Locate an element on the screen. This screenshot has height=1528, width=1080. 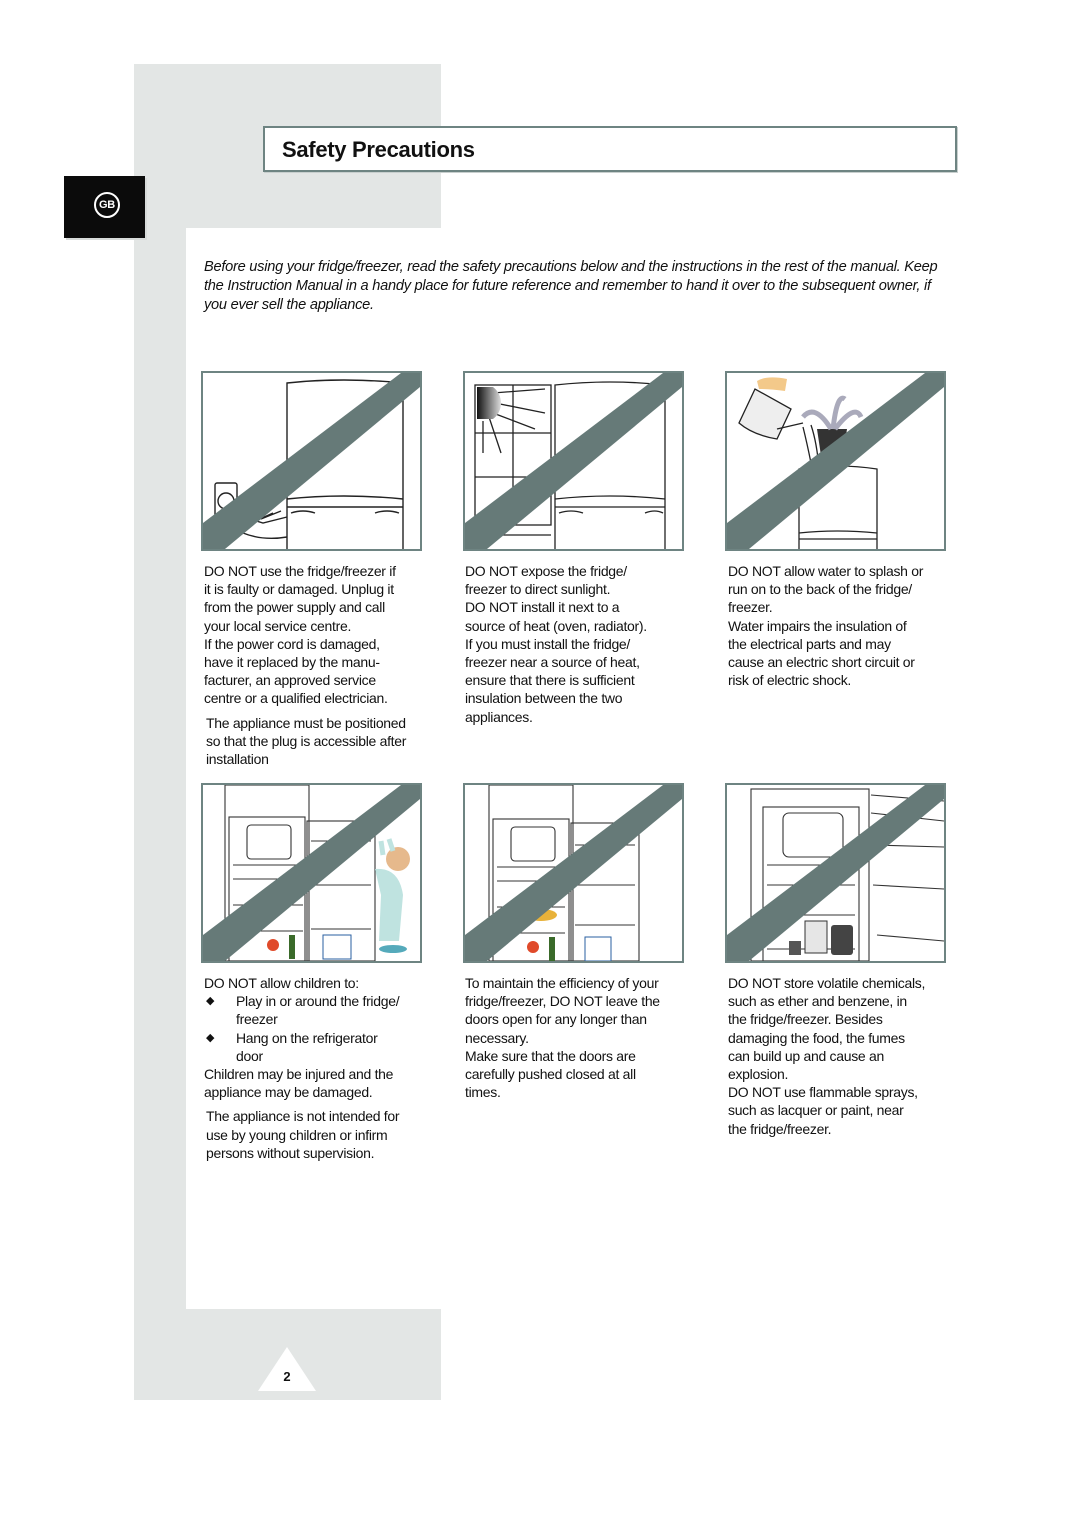
caption-line: your local service centre. is located at coordinates (278, 625).